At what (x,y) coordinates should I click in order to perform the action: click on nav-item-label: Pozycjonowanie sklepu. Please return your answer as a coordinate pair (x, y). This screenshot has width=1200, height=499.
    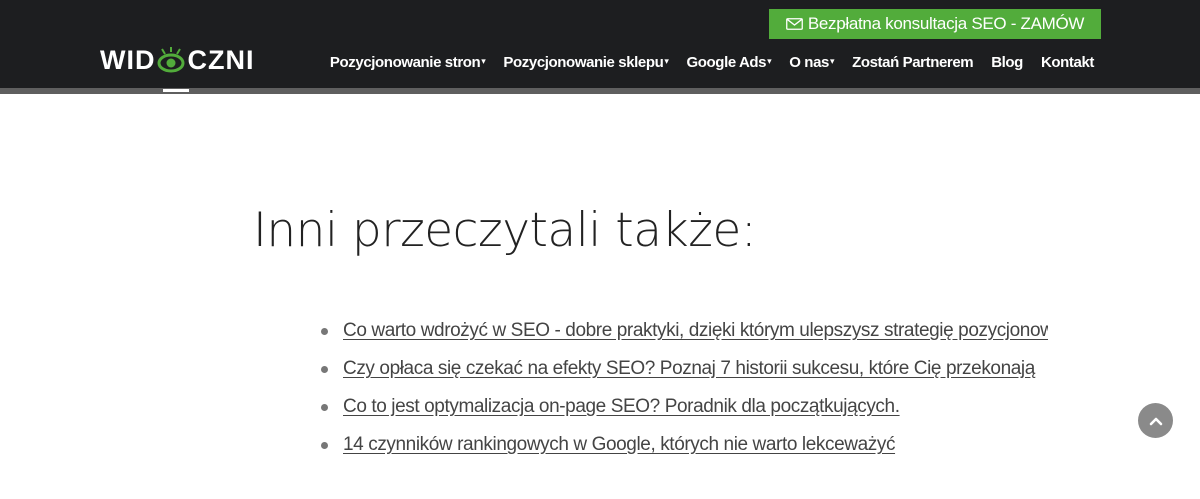
    Looking at the image, I should click on (583, 62).